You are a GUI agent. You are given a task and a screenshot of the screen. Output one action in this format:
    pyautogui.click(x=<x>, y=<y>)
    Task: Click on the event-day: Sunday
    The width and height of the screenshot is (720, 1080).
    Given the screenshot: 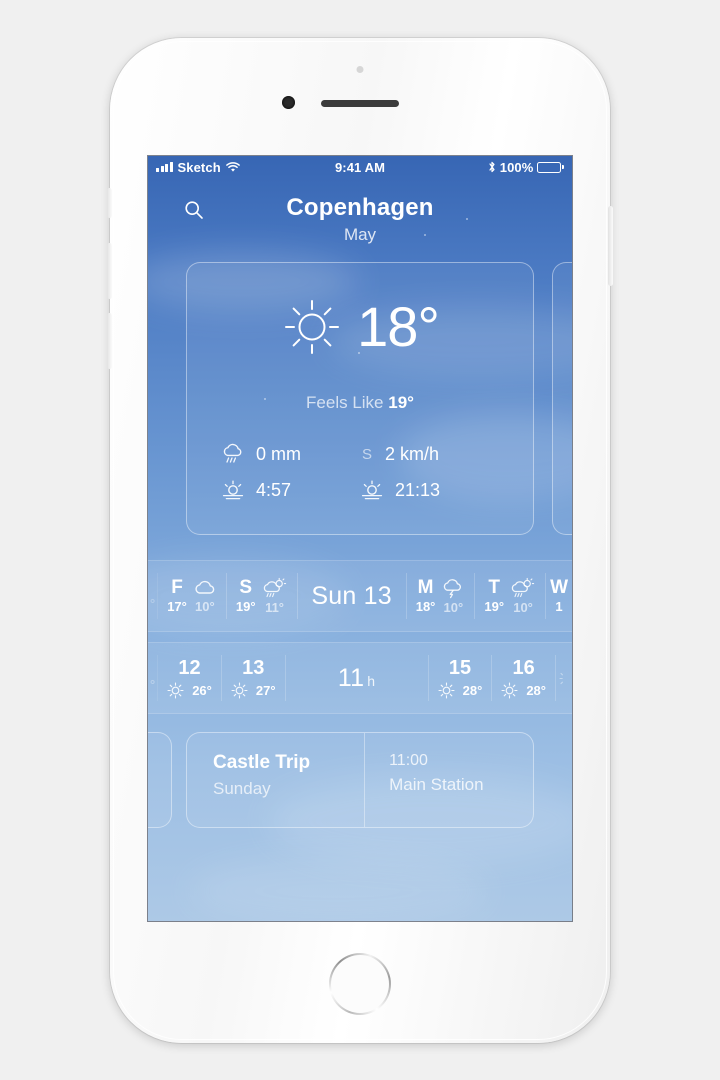 What is the action you would take?
    pyautogui.click(x=242, y=788)
    